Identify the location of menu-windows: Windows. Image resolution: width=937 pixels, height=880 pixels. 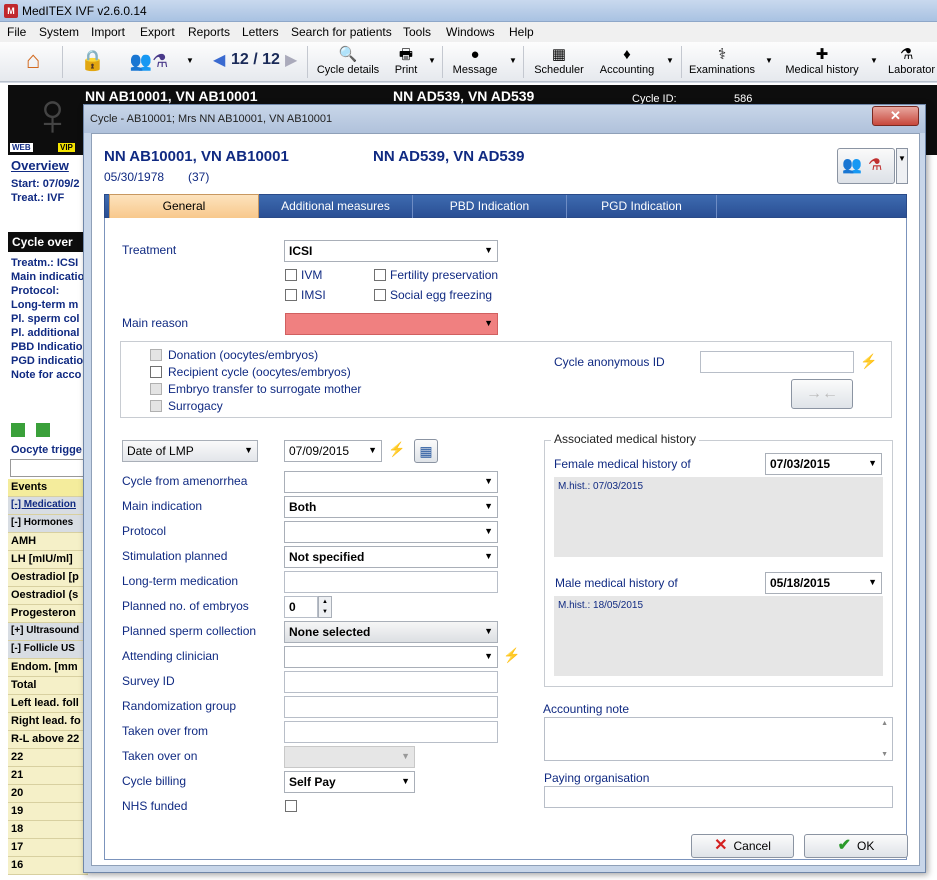
(470, 32).